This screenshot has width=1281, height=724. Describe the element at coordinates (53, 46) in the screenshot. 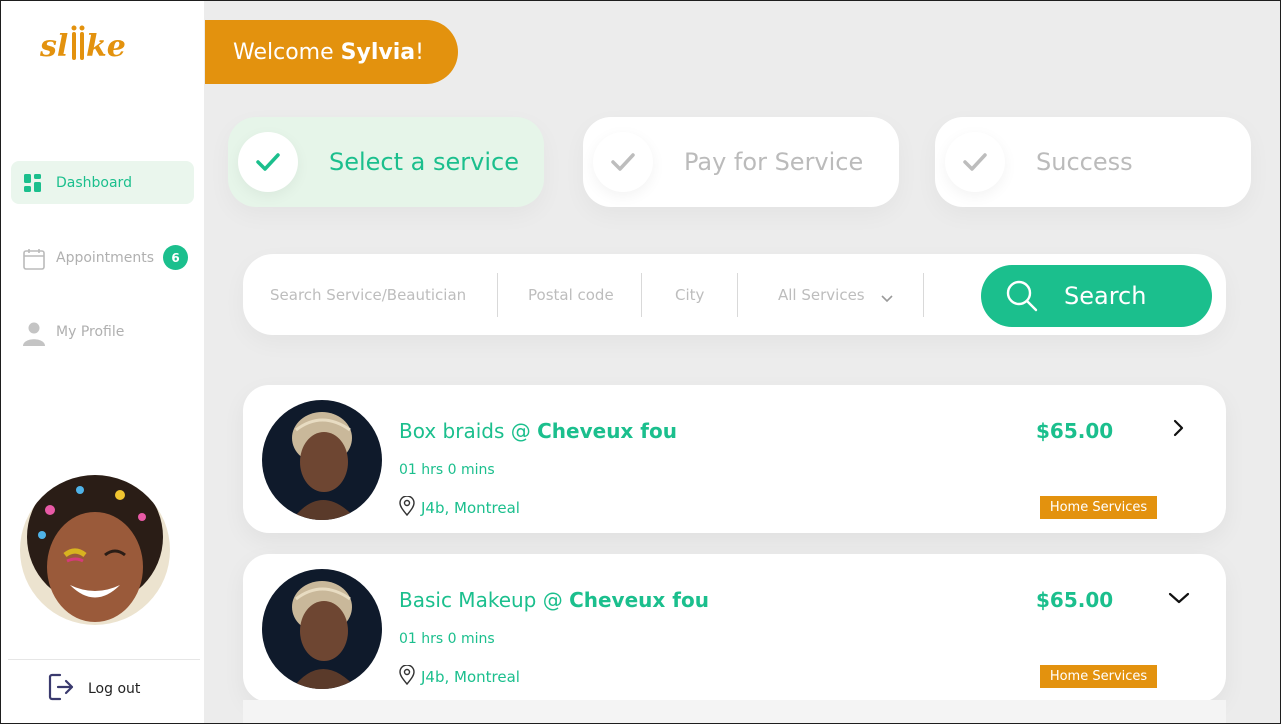

I see `svg-text: sl` at that location.